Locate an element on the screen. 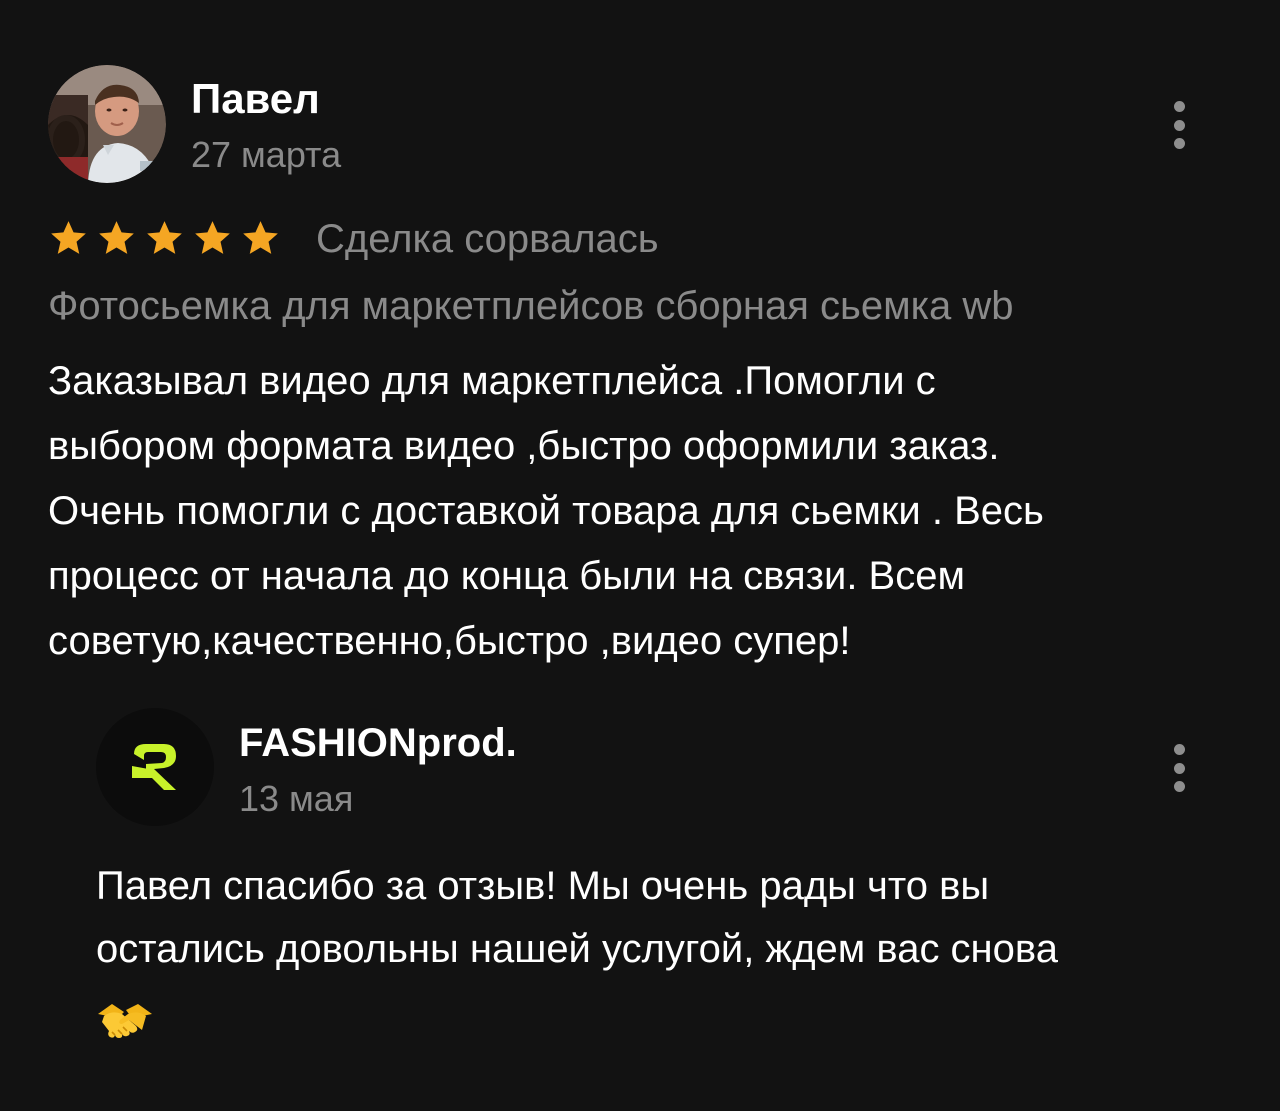 The image size is (1280, 1111). review-more-button is located at coordinates (1179, 125).